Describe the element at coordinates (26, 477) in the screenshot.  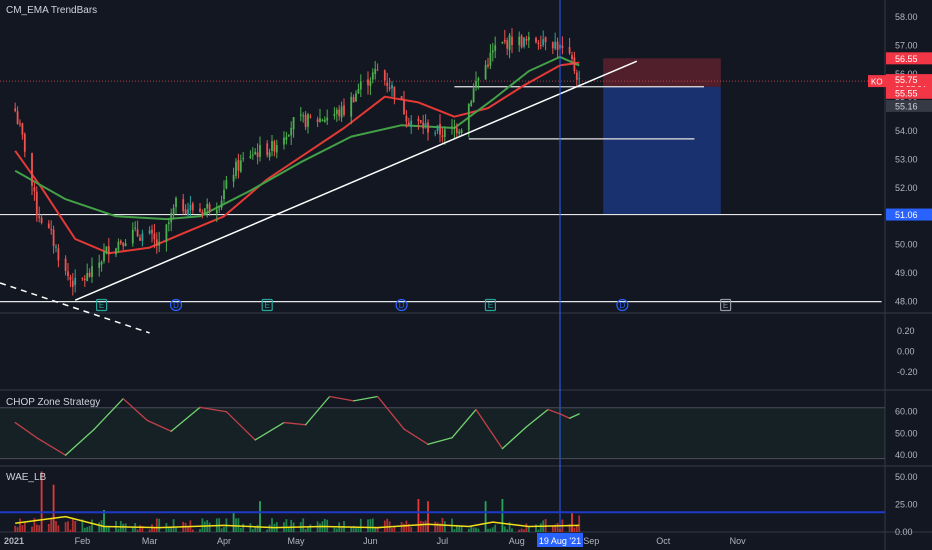
I see `wae-panel-title: WAE_LB` at that location.